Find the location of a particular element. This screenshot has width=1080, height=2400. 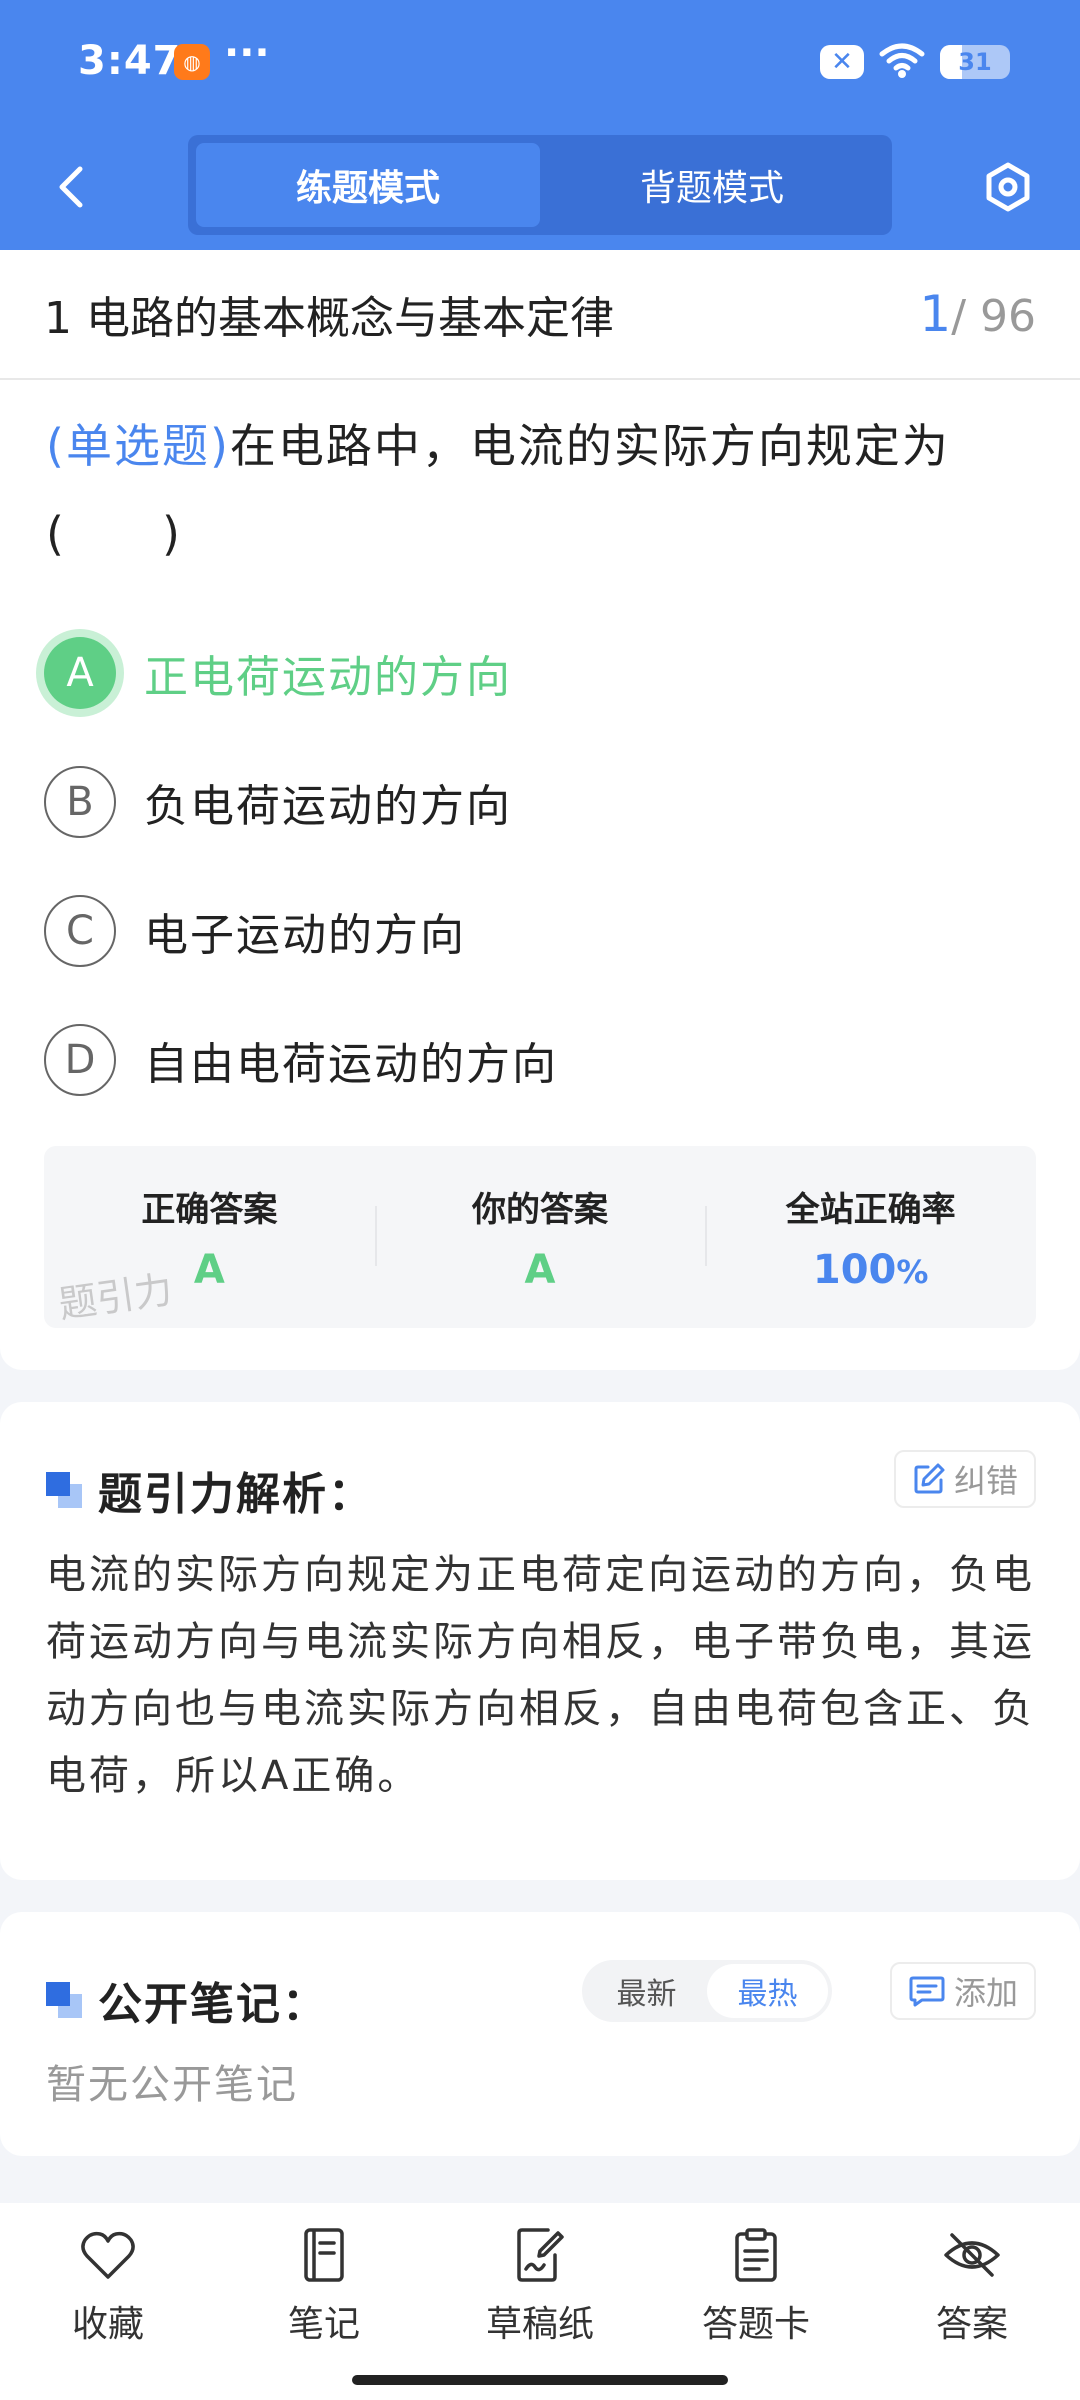

notes-sort-toggle: 最新 最热 is located at coordinates (707, 1991).